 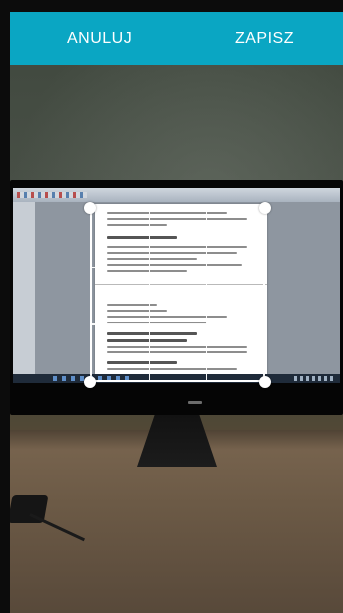 I want to click on screen-toolbar-icons, so click(x=52, y=195).